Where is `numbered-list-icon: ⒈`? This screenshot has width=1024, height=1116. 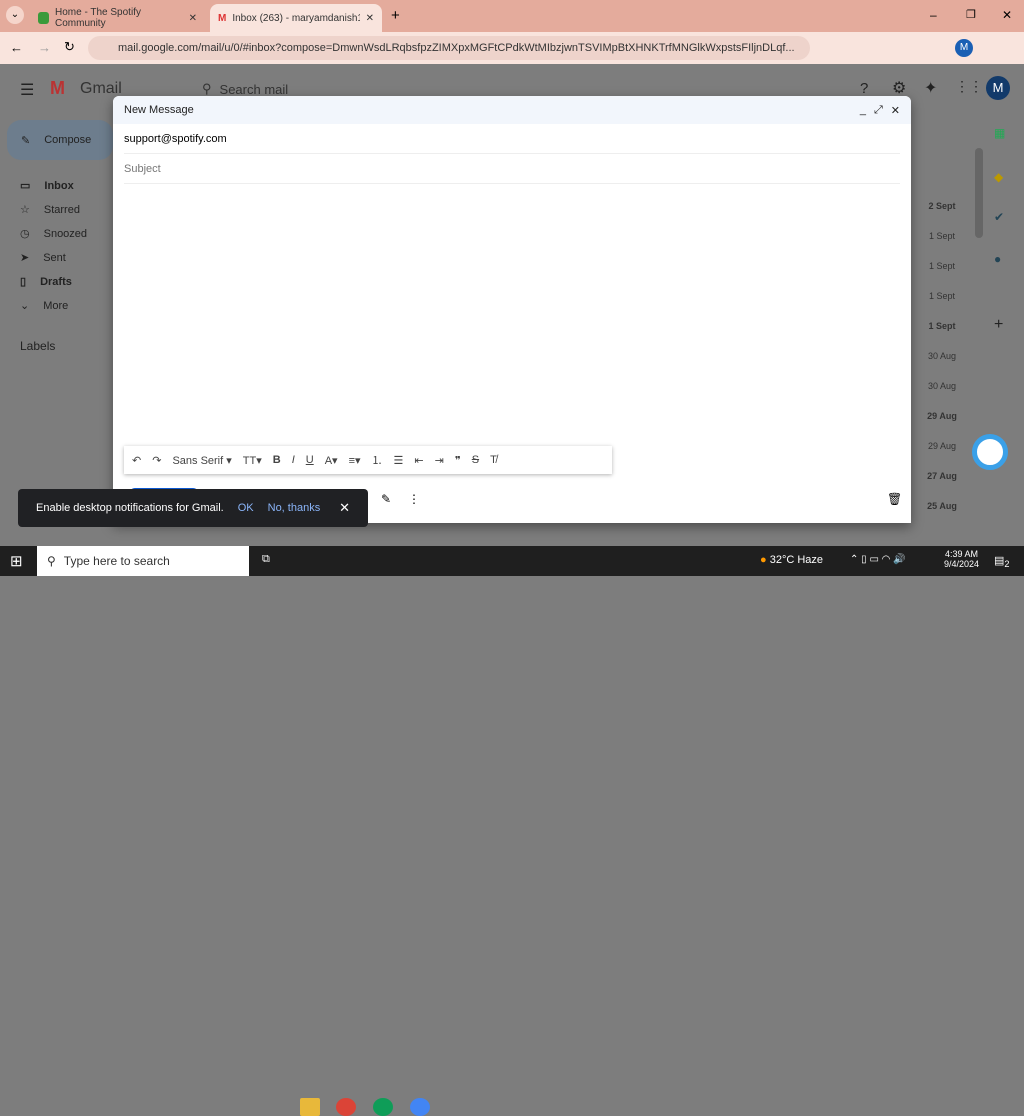 numbered-list-icon: ⒈ is located at coordinates (377, 460).